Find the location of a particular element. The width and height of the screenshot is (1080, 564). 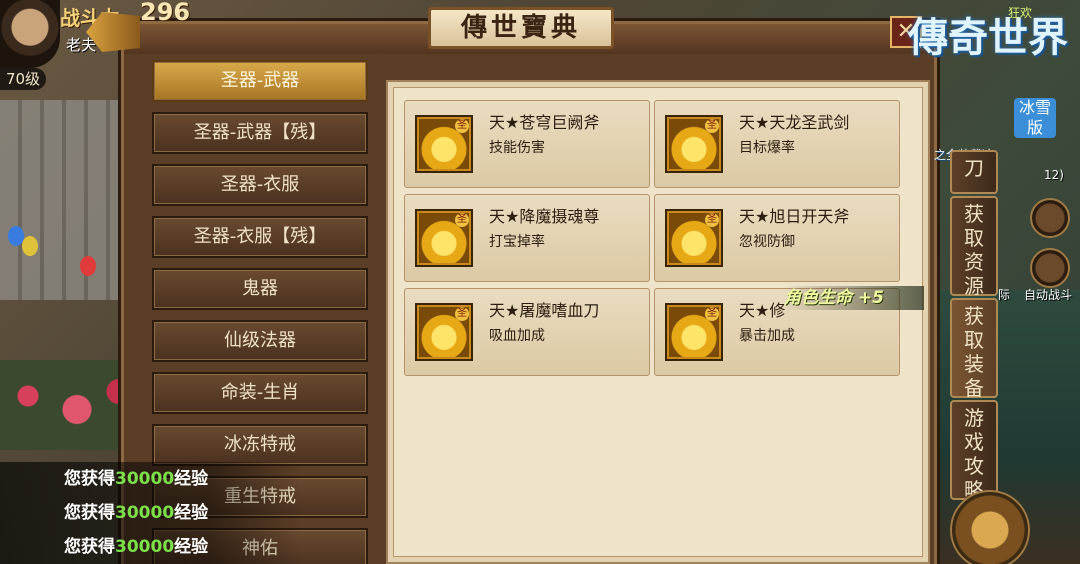

player-avatar is located at coordinates (30, 34).